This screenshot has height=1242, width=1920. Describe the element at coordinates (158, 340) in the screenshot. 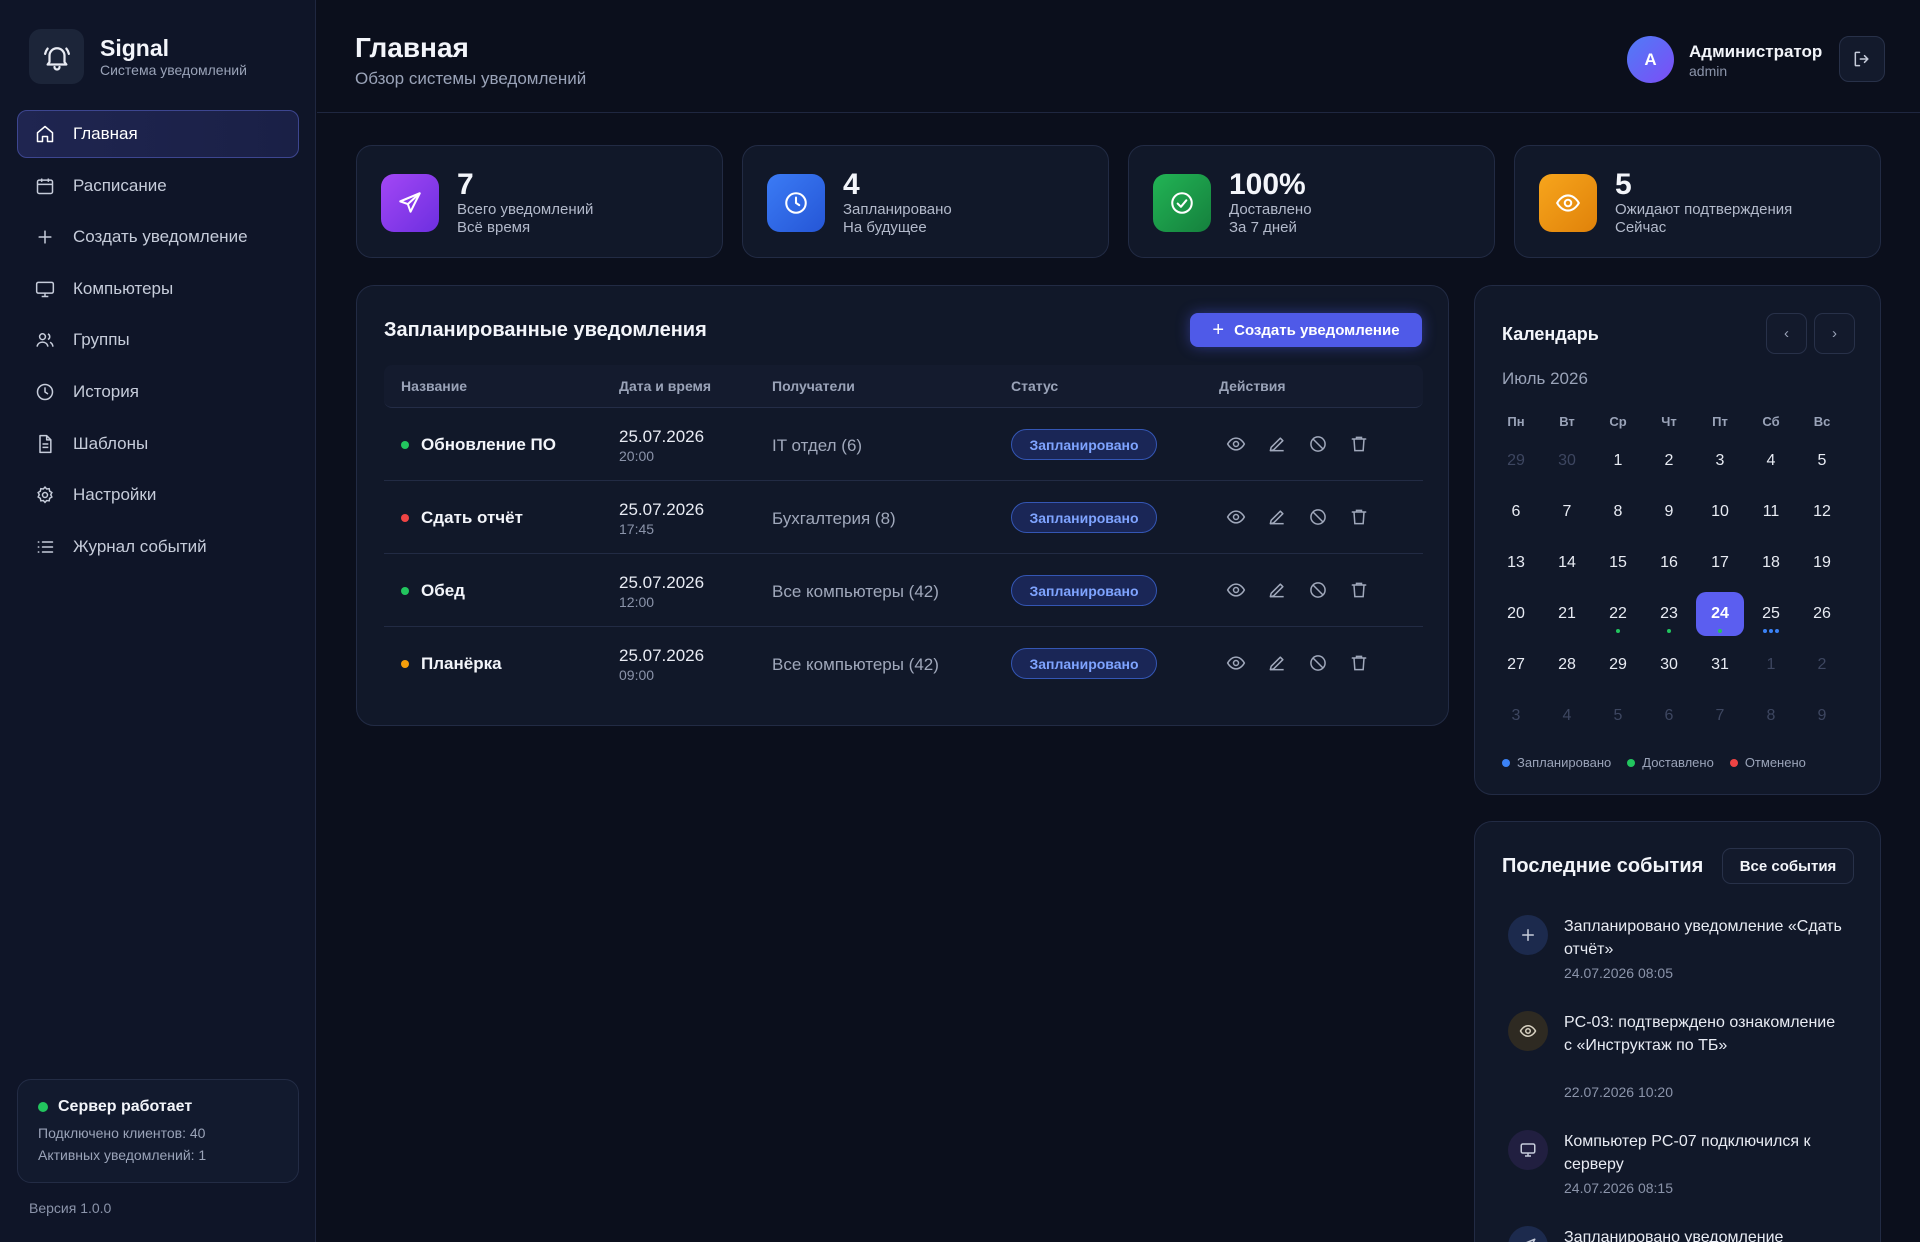

I see `sidebar-item-groups: Группы` at that location.